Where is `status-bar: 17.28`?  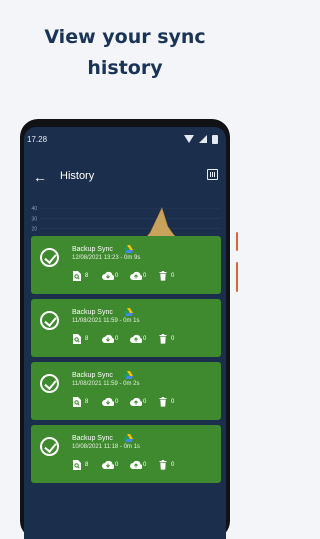 status-bar: 17.28 is located at coordinates (125, 138).